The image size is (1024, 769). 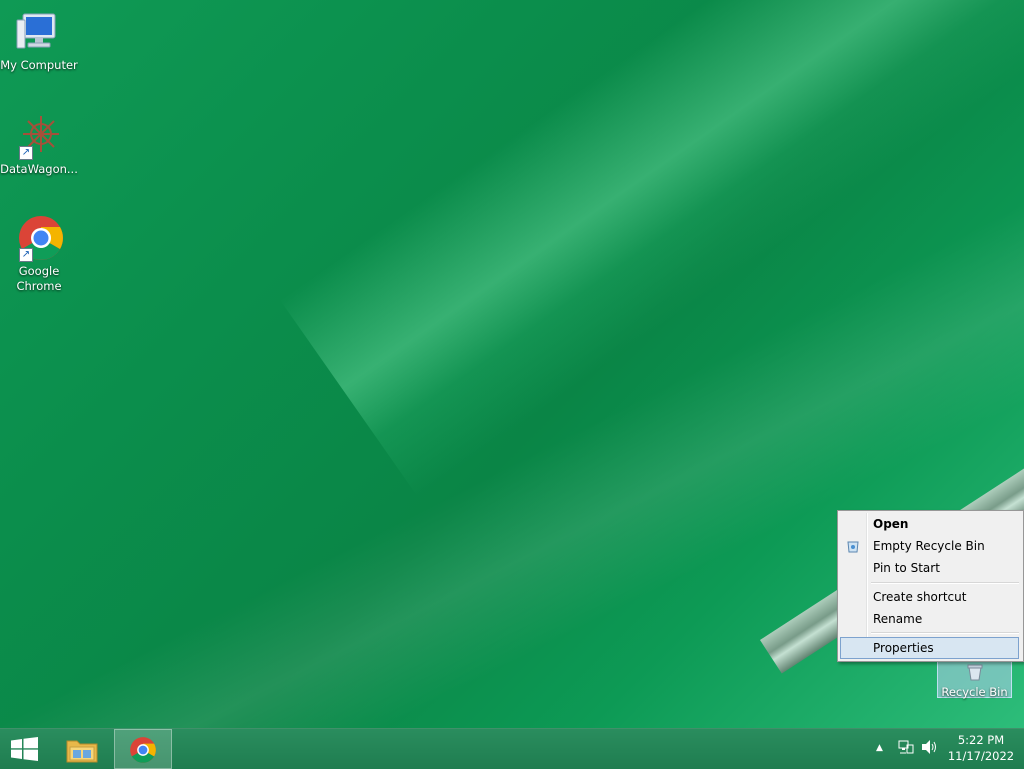 I want to click on menu-item-properties: Properties, so click(x=929, y=648).